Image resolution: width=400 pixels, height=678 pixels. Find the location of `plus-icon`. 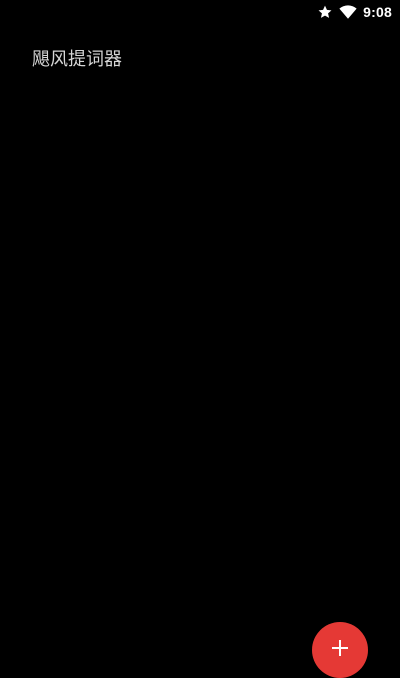

plus-icon is located at coordinates (340, 648).